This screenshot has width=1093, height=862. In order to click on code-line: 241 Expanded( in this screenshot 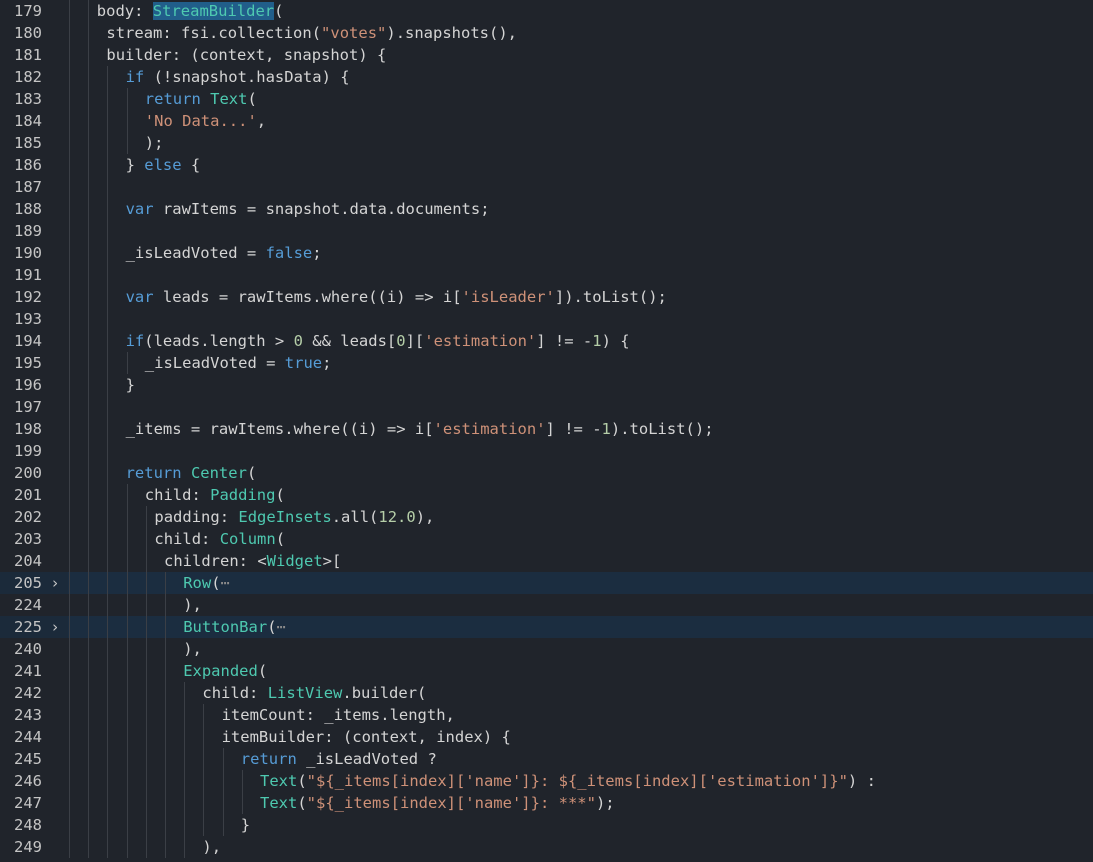, I will do `click(546, 671)`.